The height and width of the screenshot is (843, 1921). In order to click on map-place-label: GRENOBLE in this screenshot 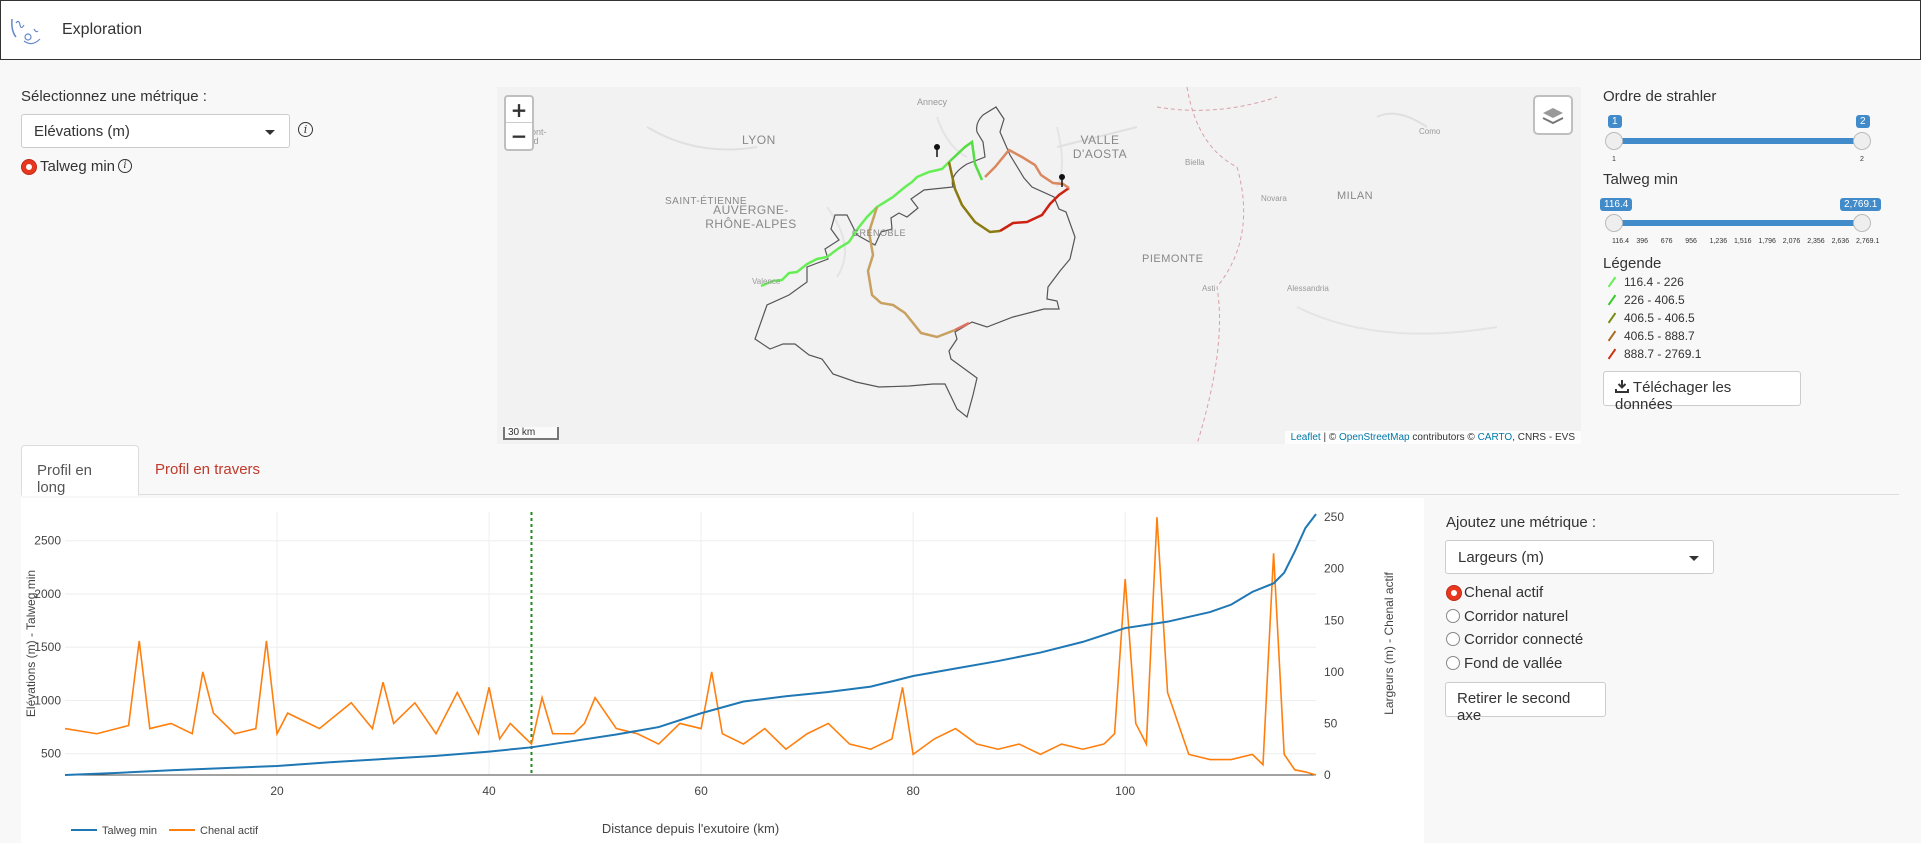, I will do `click(879, 233)`.